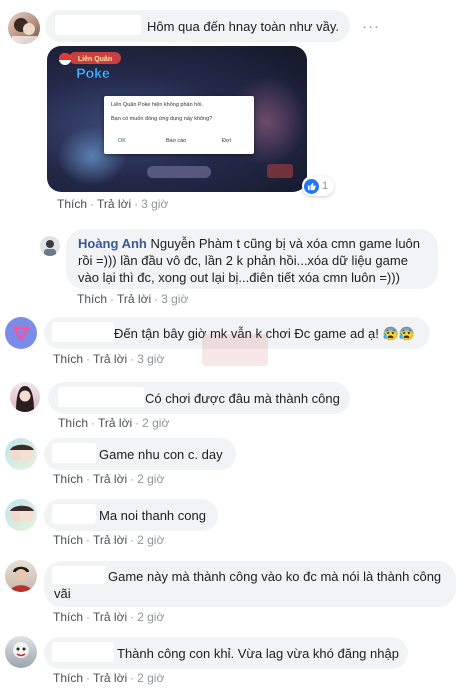 The height and width of the screenshot is (693, 470). Describe the element at coordinates (226, 141) in the screenshot. I see `dialog-wait-button: Đợi` at that location.